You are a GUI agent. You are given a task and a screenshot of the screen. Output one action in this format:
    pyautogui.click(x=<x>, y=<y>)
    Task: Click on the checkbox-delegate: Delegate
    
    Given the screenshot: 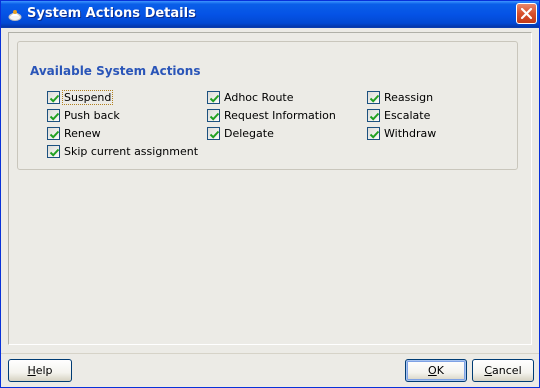 What is the action you would take?
    pyautogui.click(x=240, y=133)
    